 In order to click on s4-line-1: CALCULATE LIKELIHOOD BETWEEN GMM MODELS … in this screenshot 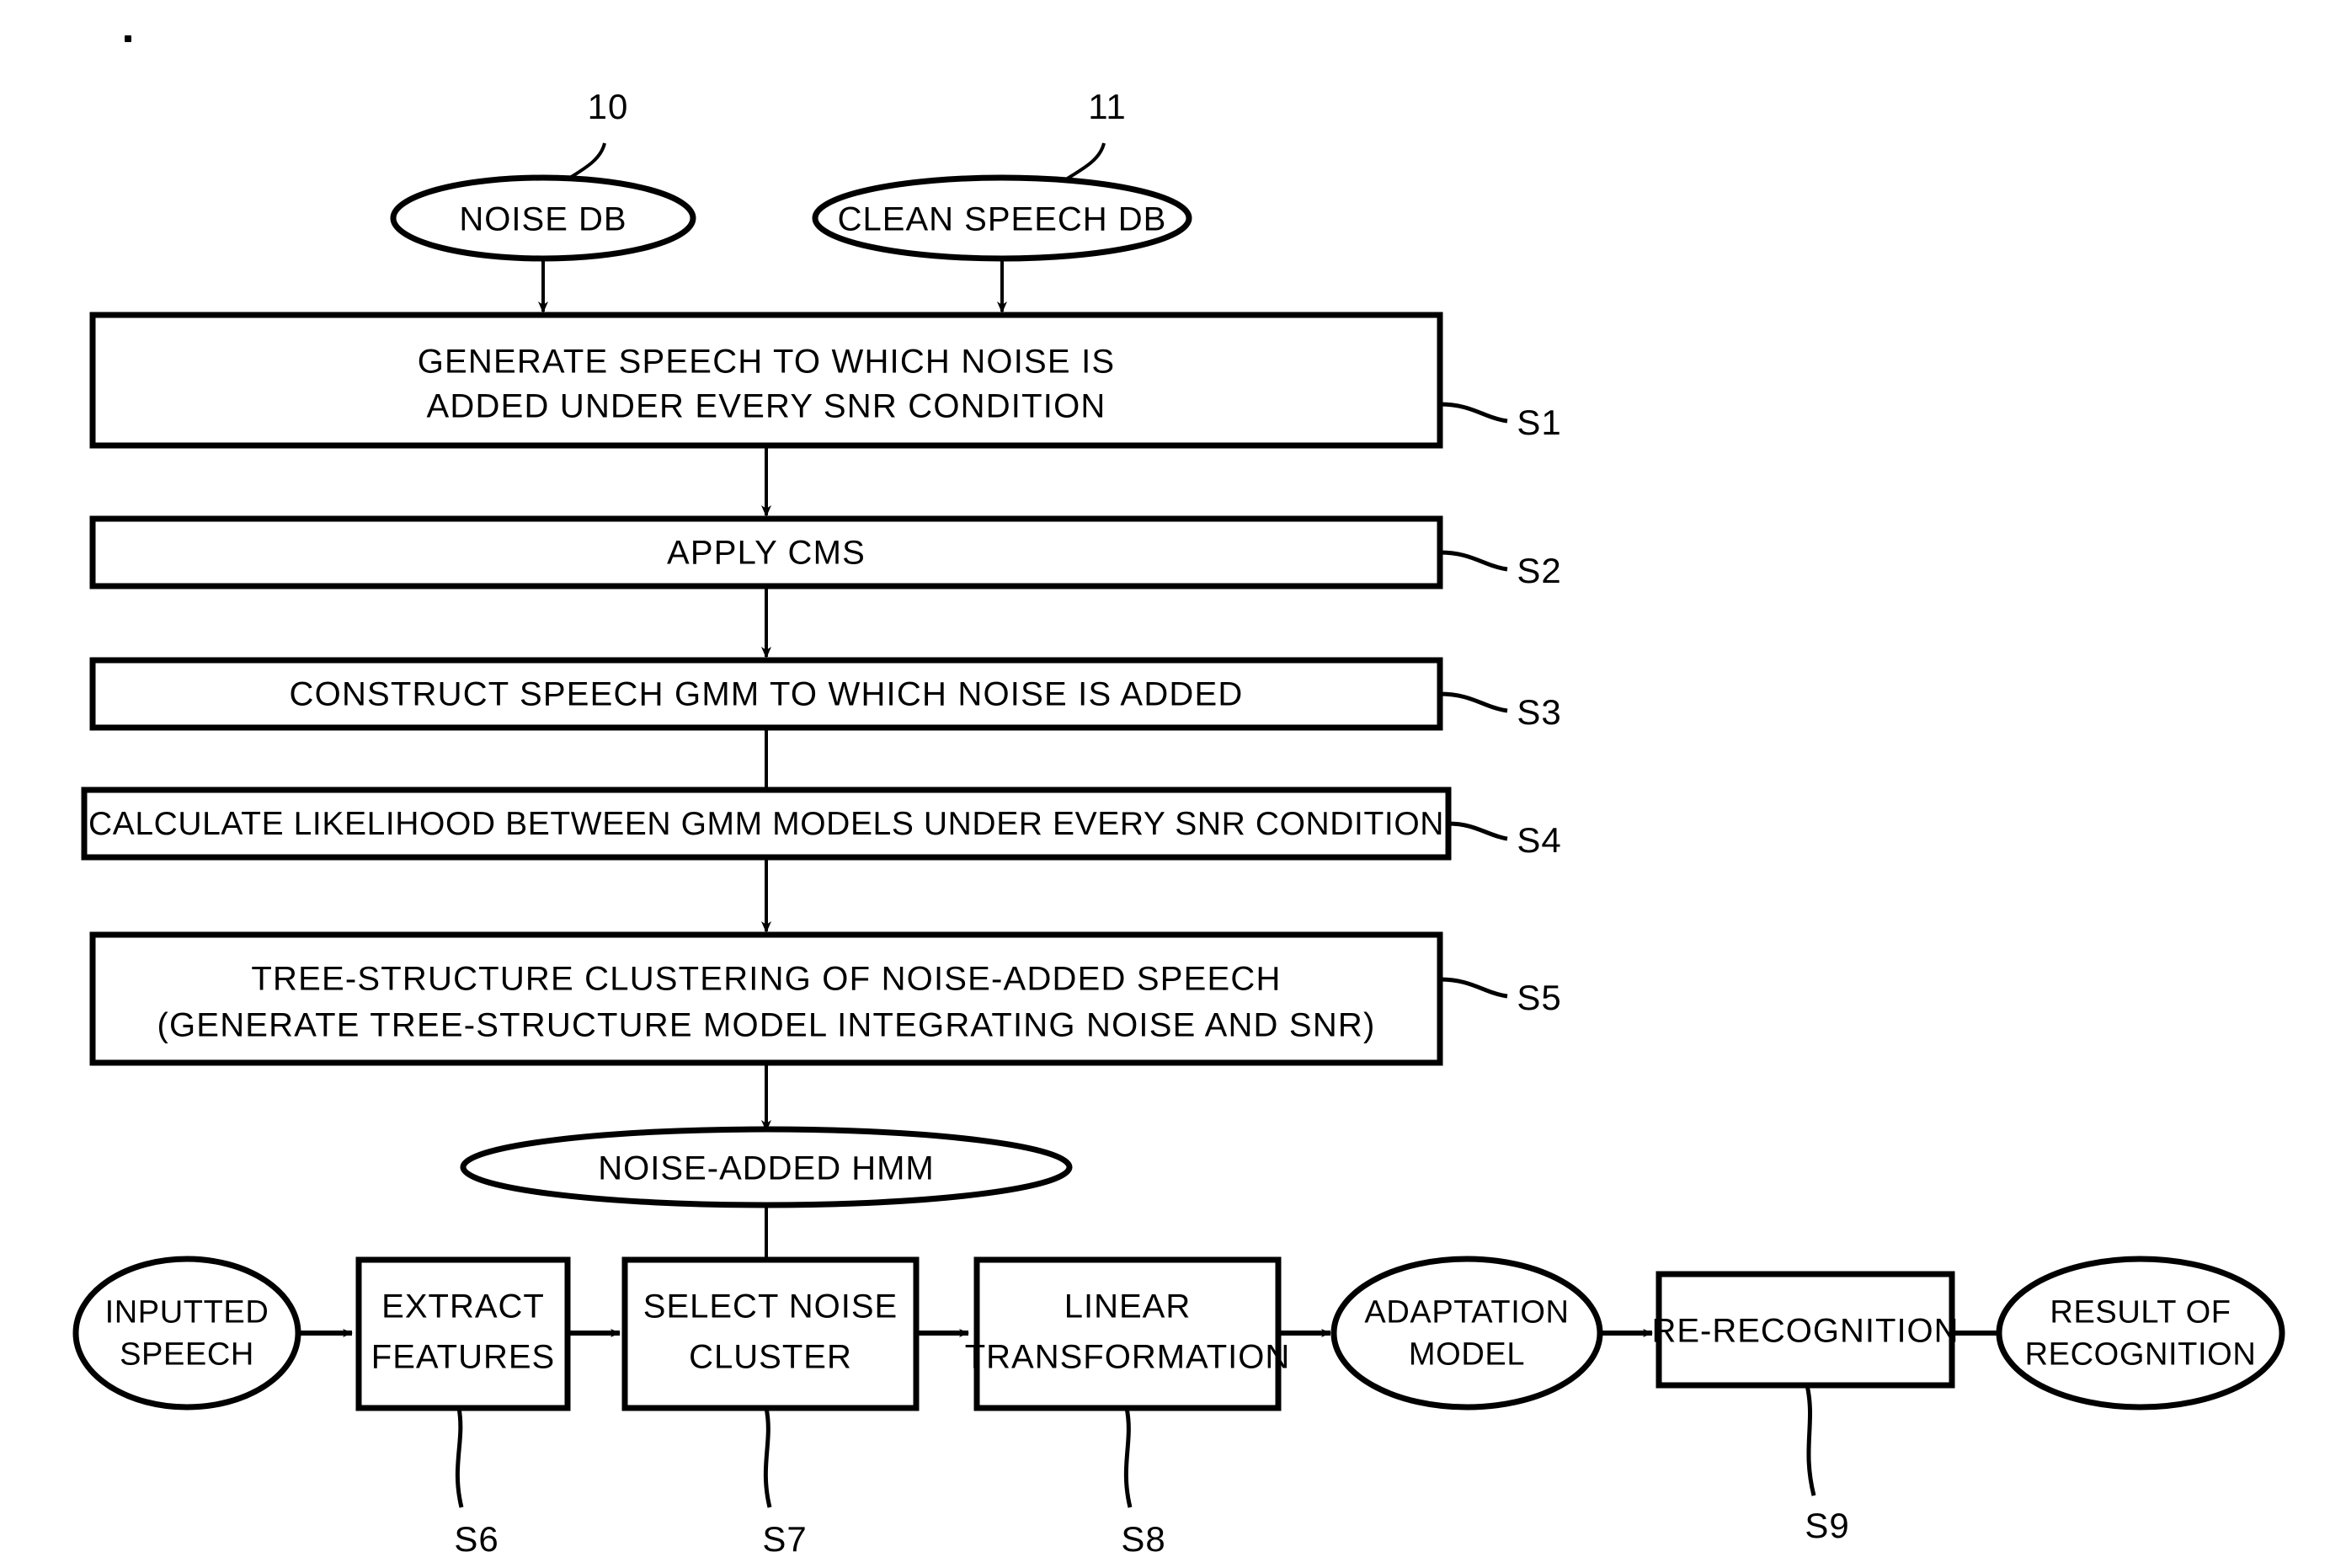, I will do `click(766, 824)`.